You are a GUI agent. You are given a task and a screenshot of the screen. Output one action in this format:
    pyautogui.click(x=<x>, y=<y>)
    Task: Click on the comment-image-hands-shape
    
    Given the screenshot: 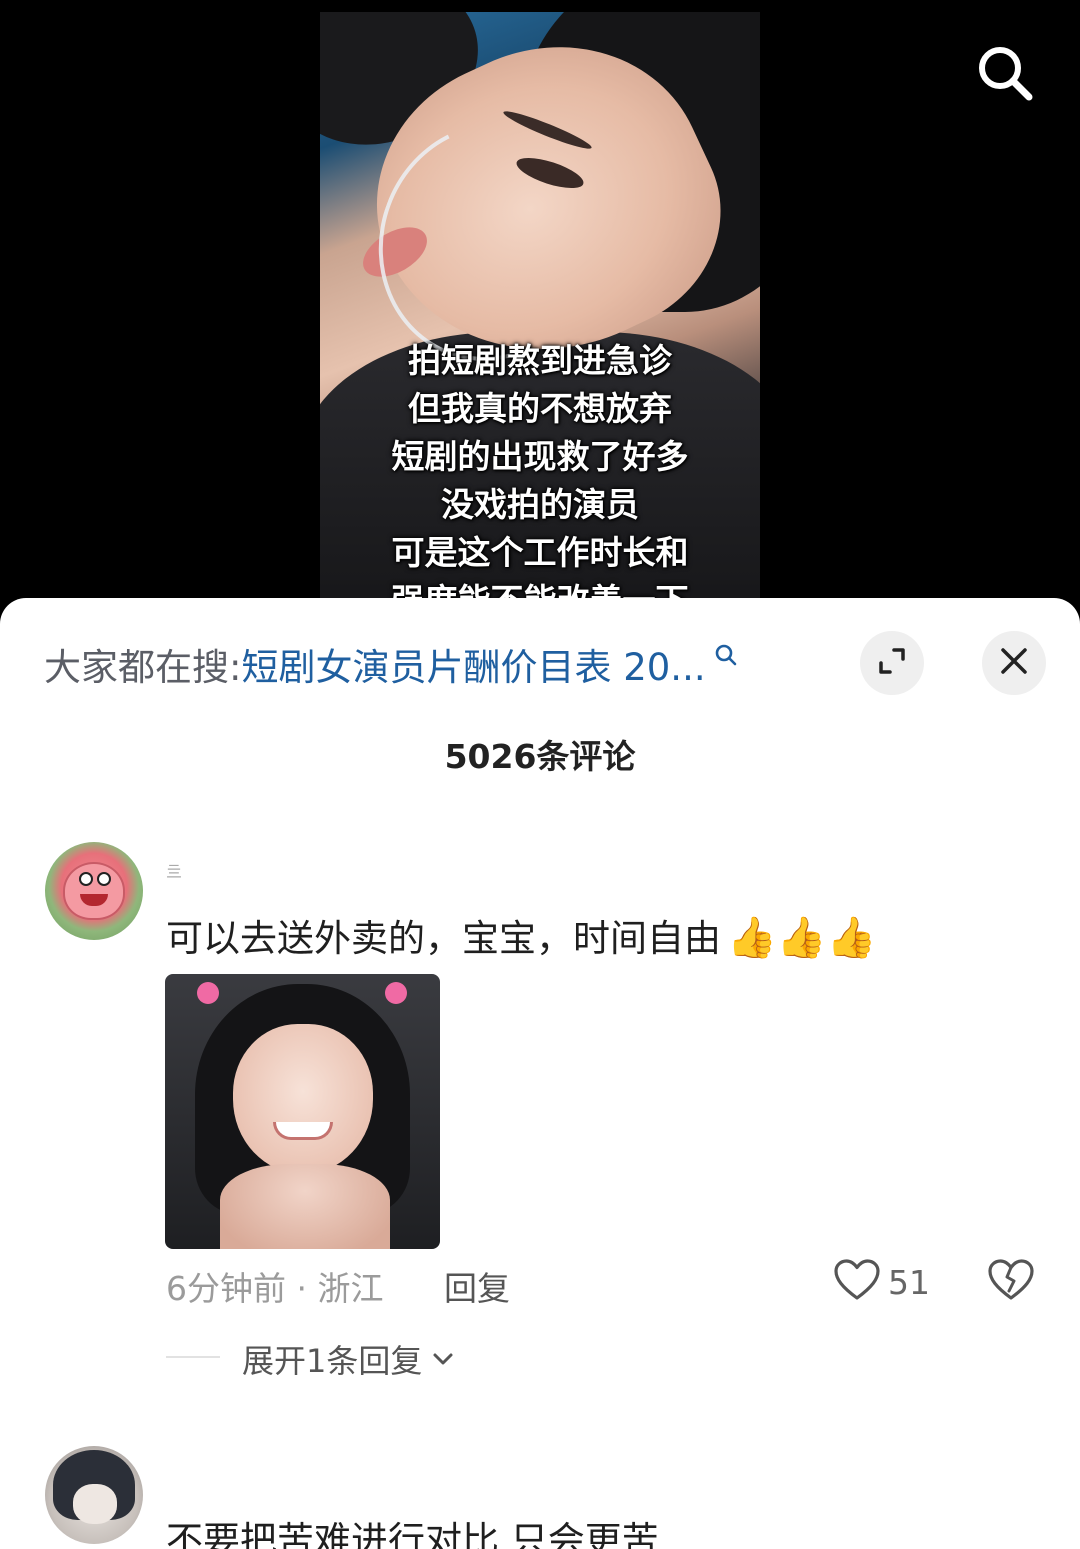 What is the action you would take?
    pyautogui.click(x=305, y=1206)
    